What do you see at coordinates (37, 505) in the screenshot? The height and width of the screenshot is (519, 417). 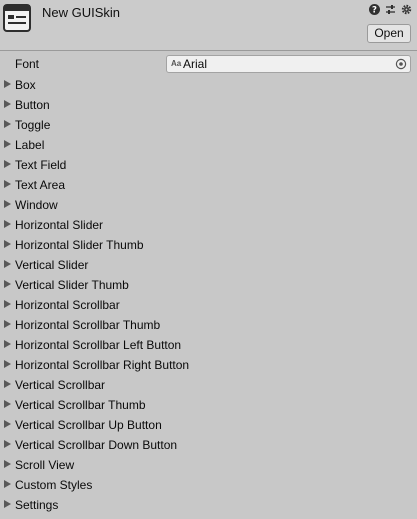 I see `foldout-label: Settings` at bounding box center [37, 505].